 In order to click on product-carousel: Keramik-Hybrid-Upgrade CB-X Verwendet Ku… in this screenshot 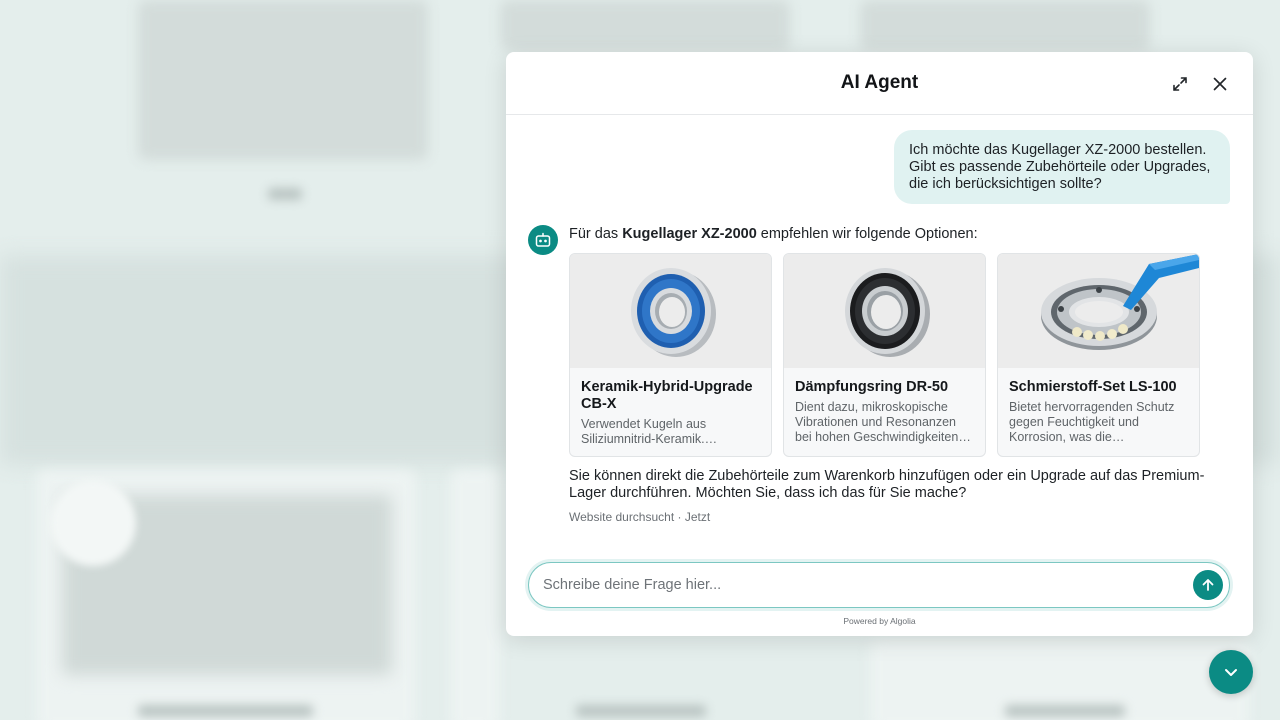, I will do `click(884, 355)`.